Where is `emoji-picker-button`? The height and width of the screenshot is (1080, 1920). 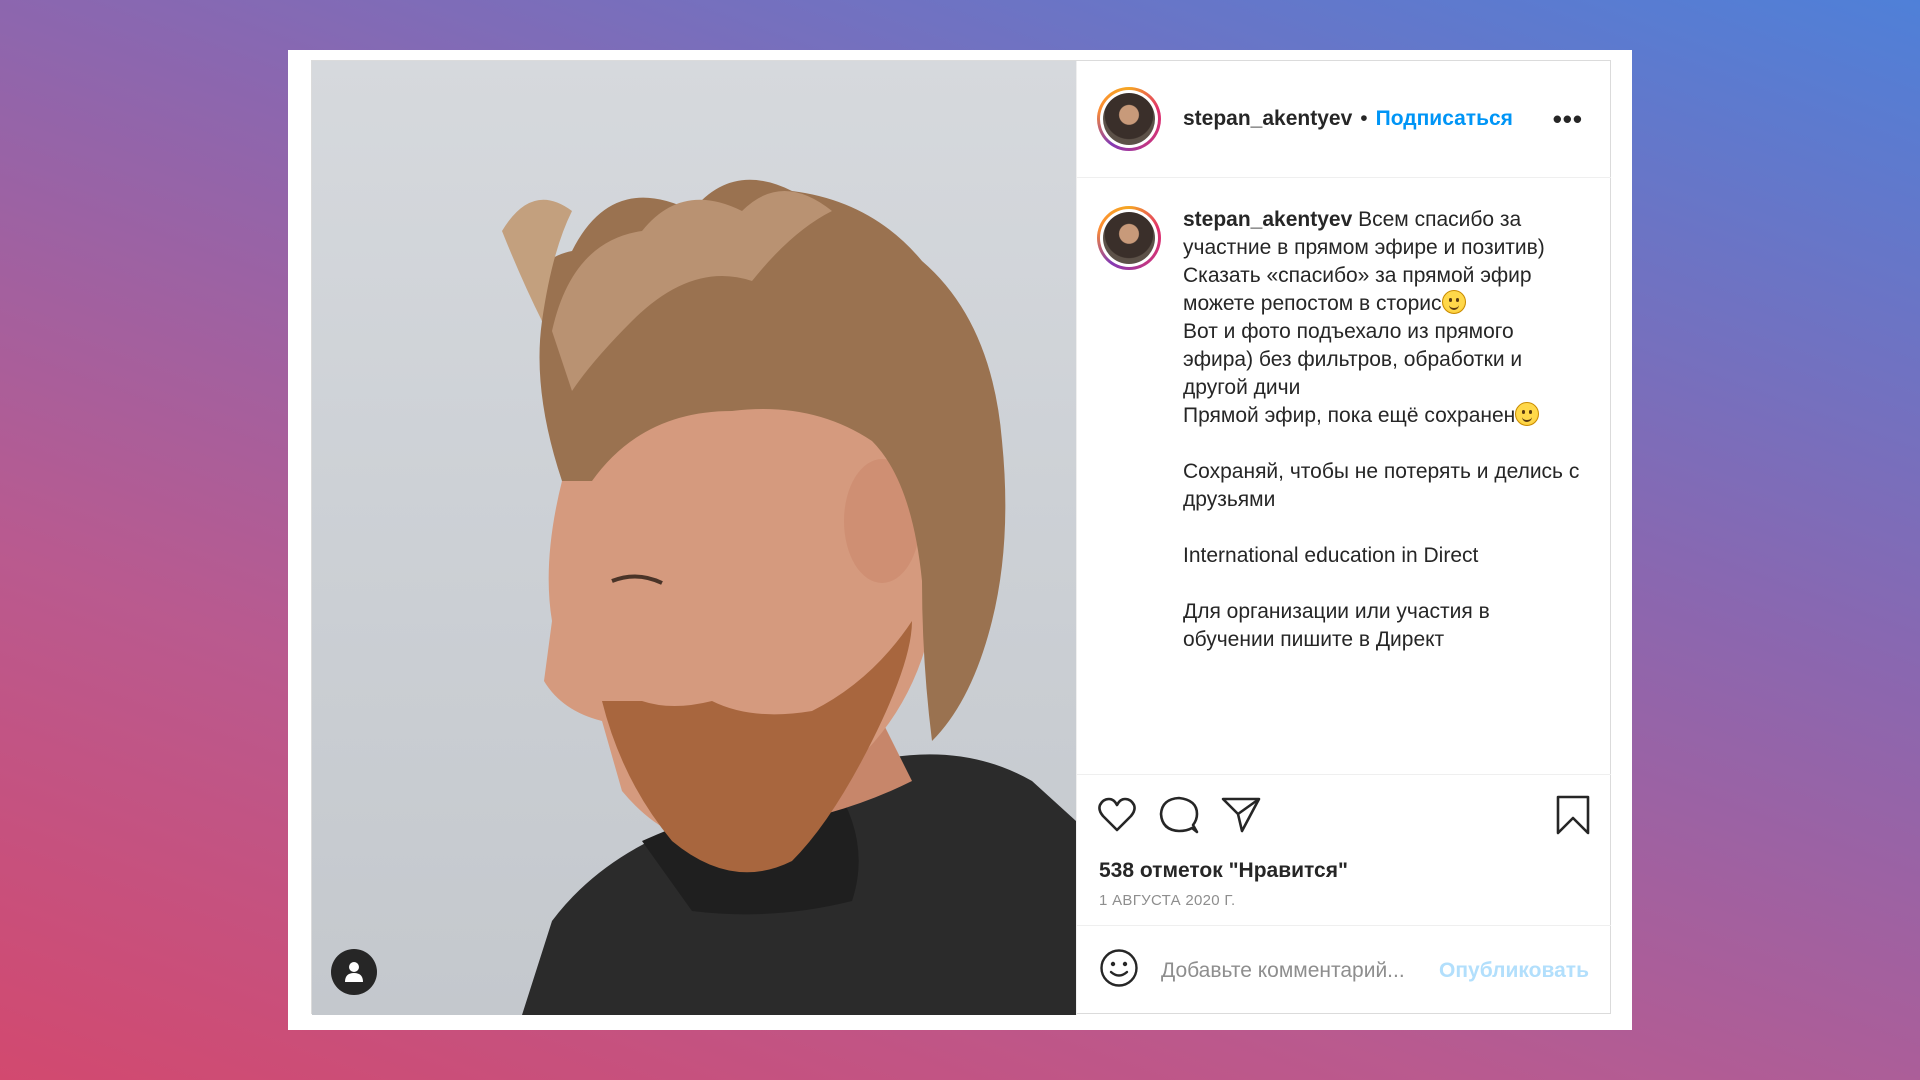 emoji-picker-button is located at coordinates (1119, 970).